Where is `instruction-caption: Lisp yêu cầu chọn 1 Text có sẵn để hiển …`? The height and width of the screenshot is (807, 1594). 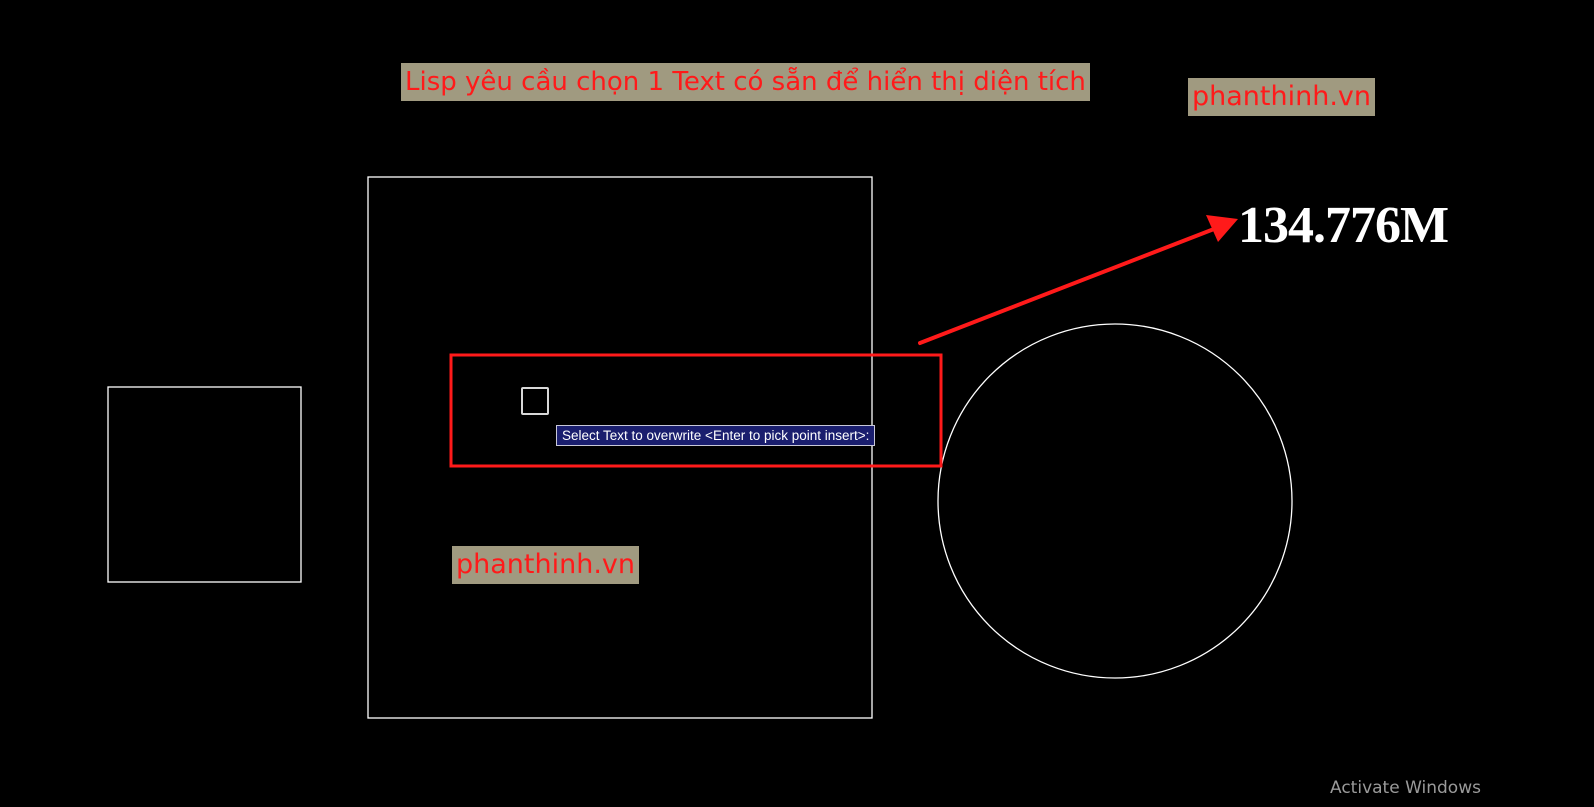
instruction-caption: Lisp yêu cầu chọn 1 Text có sẵn để hiển … is located at coordinates (745, 82).